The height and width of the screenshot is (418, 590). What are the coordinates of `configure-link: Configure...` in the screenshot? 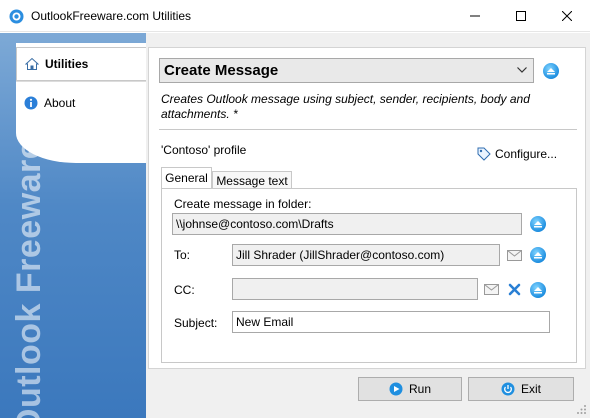 It's located at (517, 154).